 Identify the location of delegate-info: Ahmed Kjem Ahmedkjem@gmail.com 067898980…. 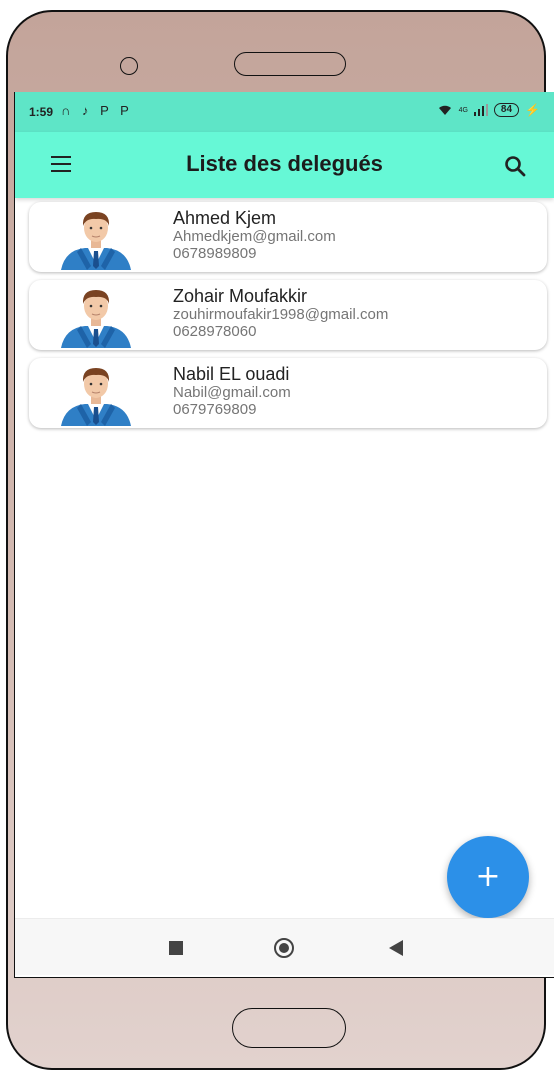
(254, 235).